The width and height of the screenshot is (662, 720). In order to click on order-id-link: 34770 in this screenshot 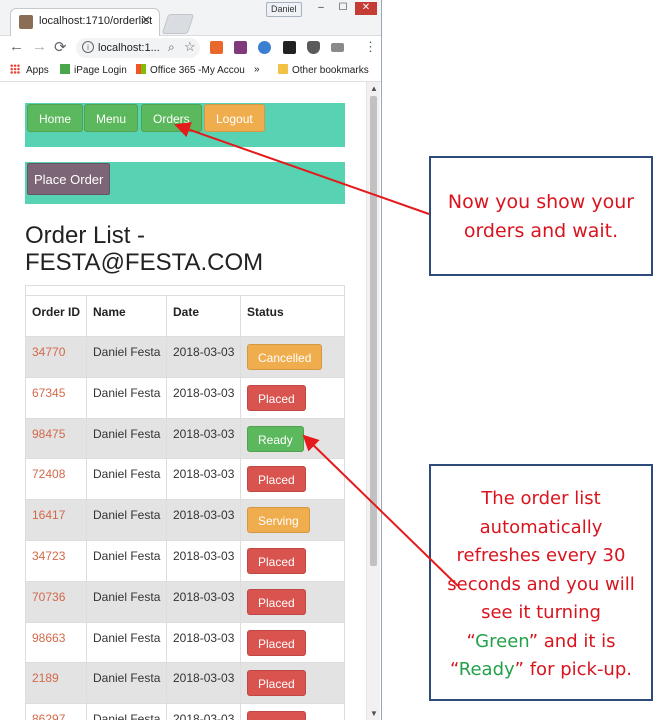, I will do `click(48, 352)`.